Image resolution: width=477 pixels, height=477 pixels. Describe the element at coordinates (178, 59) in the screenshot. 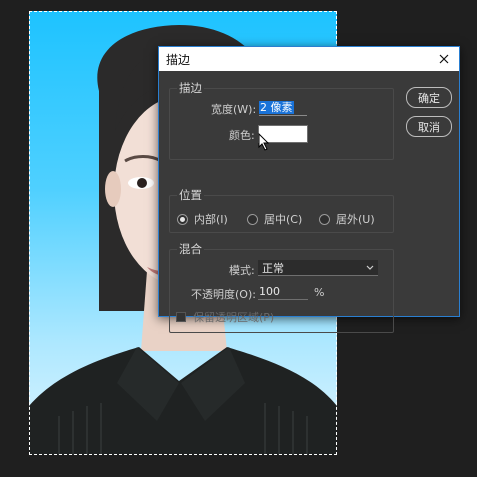

I see `dialog-title: 描边` at that location.